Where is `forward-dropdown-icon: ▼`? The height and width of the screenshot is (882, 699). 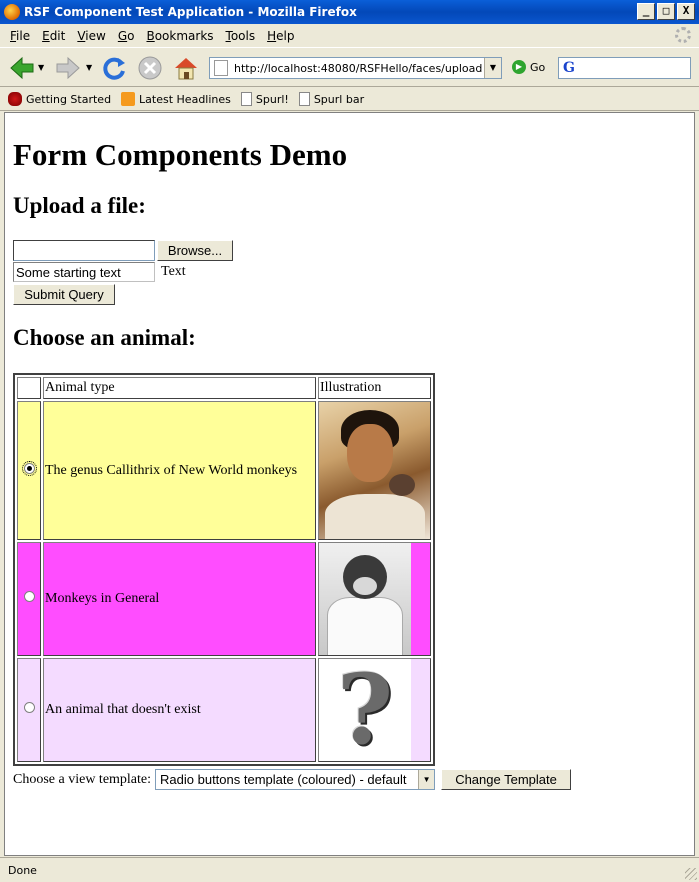 forward-dropdown-icon: ▼ is located at coordinates (91, 68).